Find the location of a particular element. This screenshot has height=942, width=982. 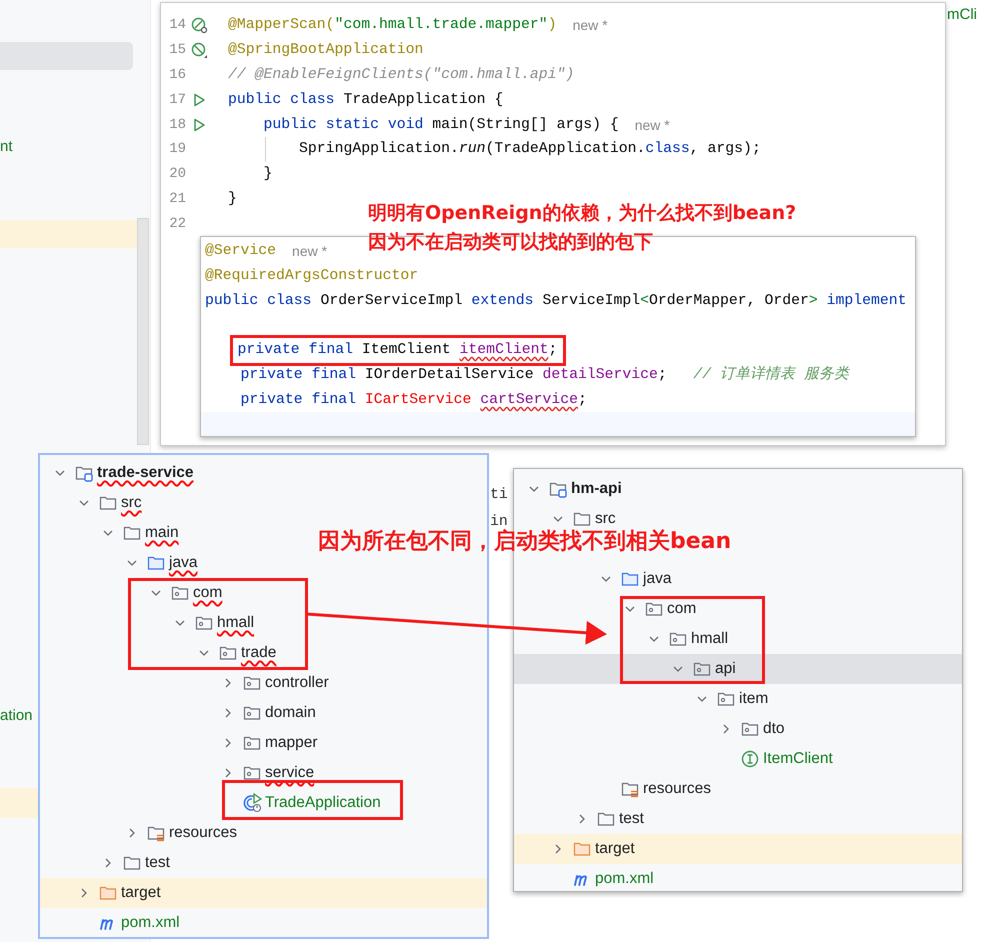

bean-search-icon is located at coordinates (199, 25).